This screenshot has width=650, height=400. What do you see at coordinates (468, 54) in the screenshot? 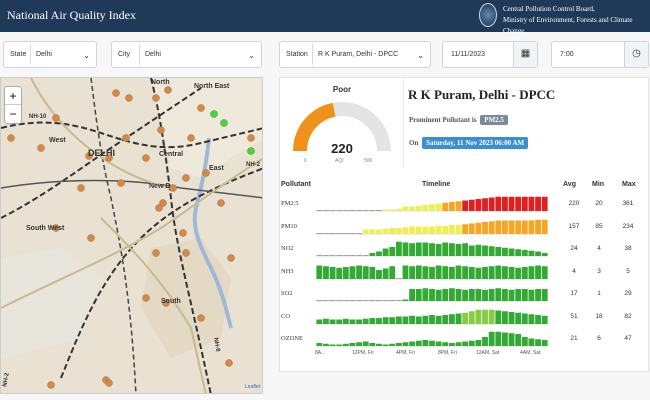
I see `date-input: 11/11/2023` at bounding box center [468, 54].